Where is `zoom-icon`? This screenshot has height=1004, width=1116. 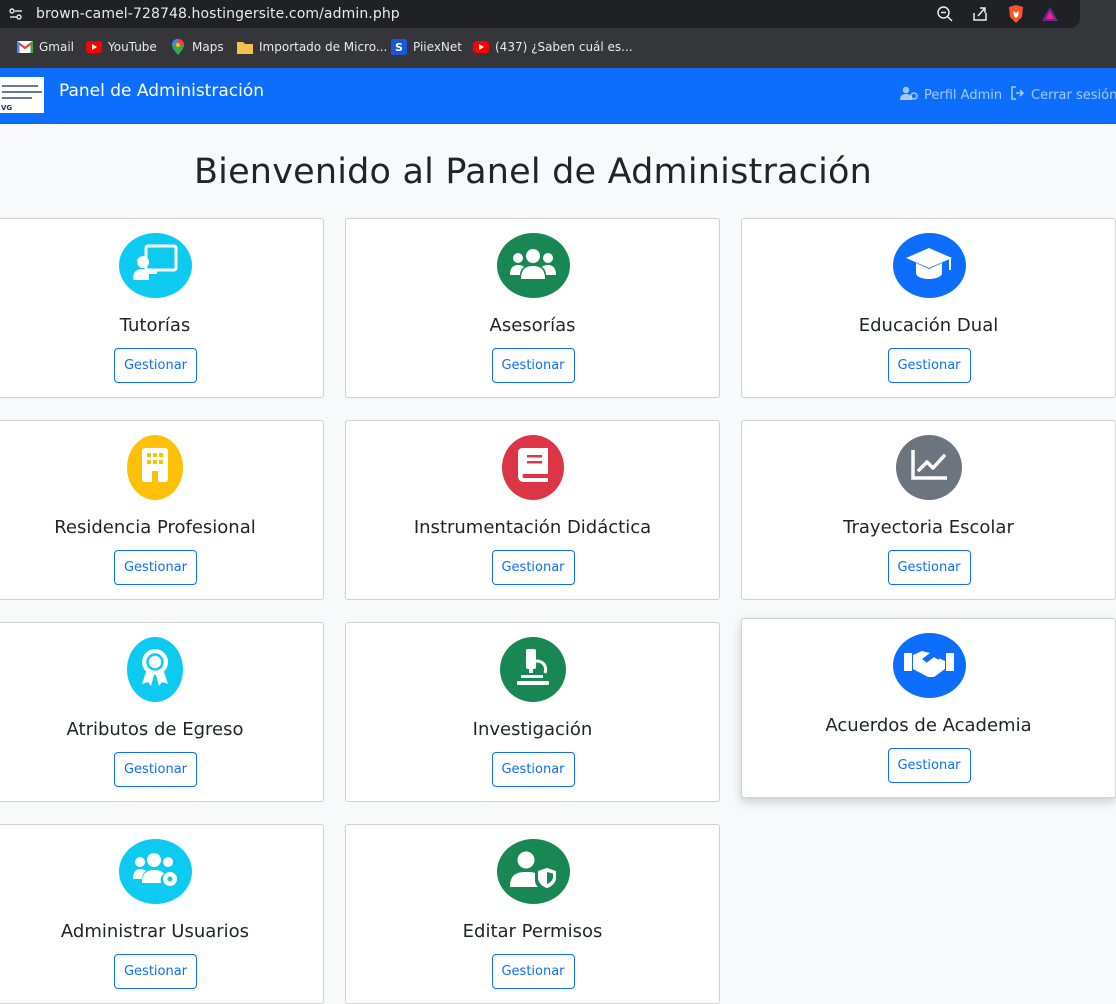 zoom-icon is located at coordinates (945, 14).